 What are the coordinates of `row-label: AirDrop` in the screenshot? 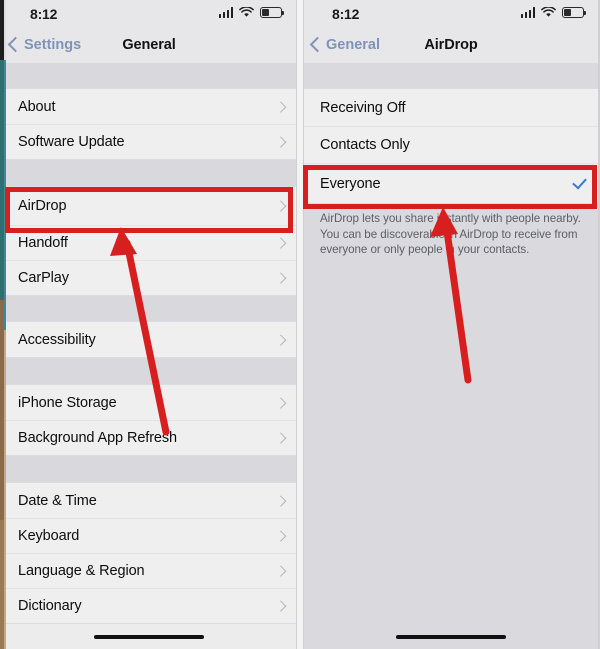 It's located at (42, 206).